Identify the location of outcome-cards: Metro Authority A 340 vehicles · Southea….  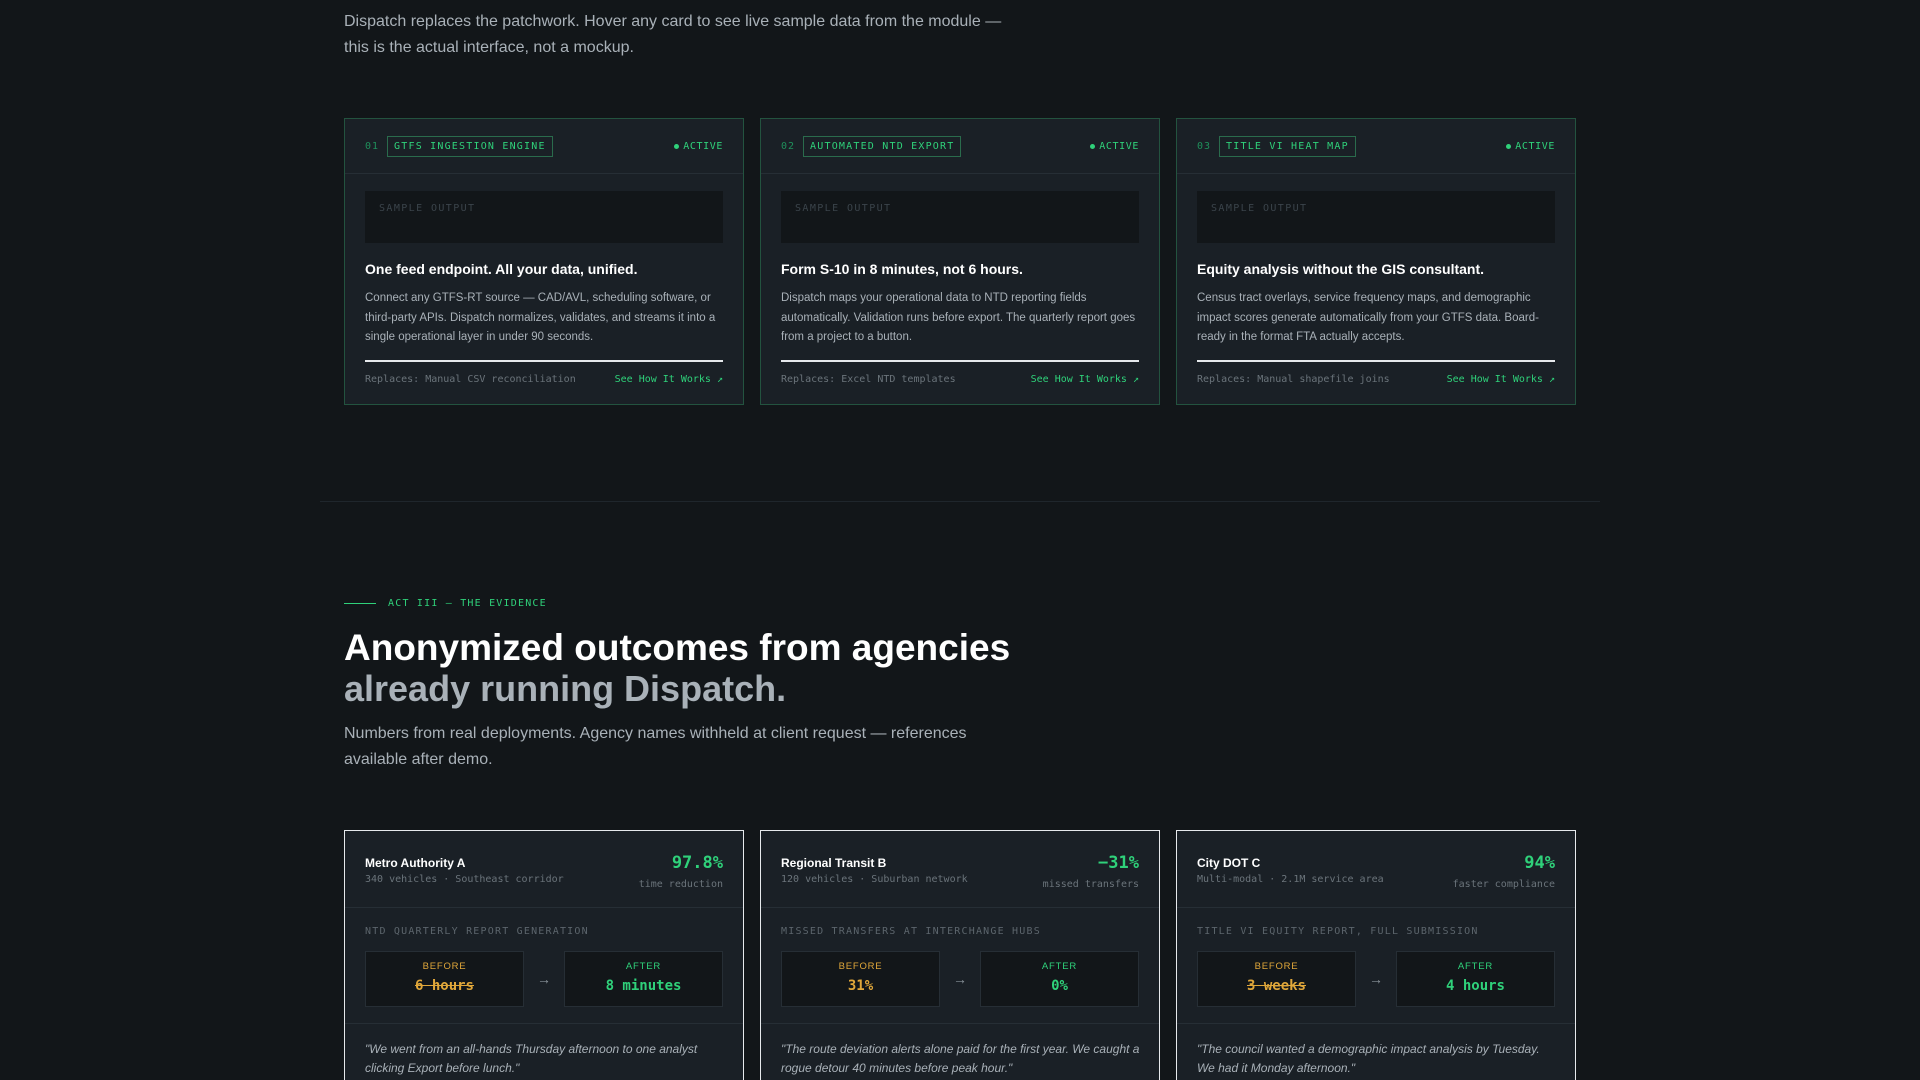
(960, 955).